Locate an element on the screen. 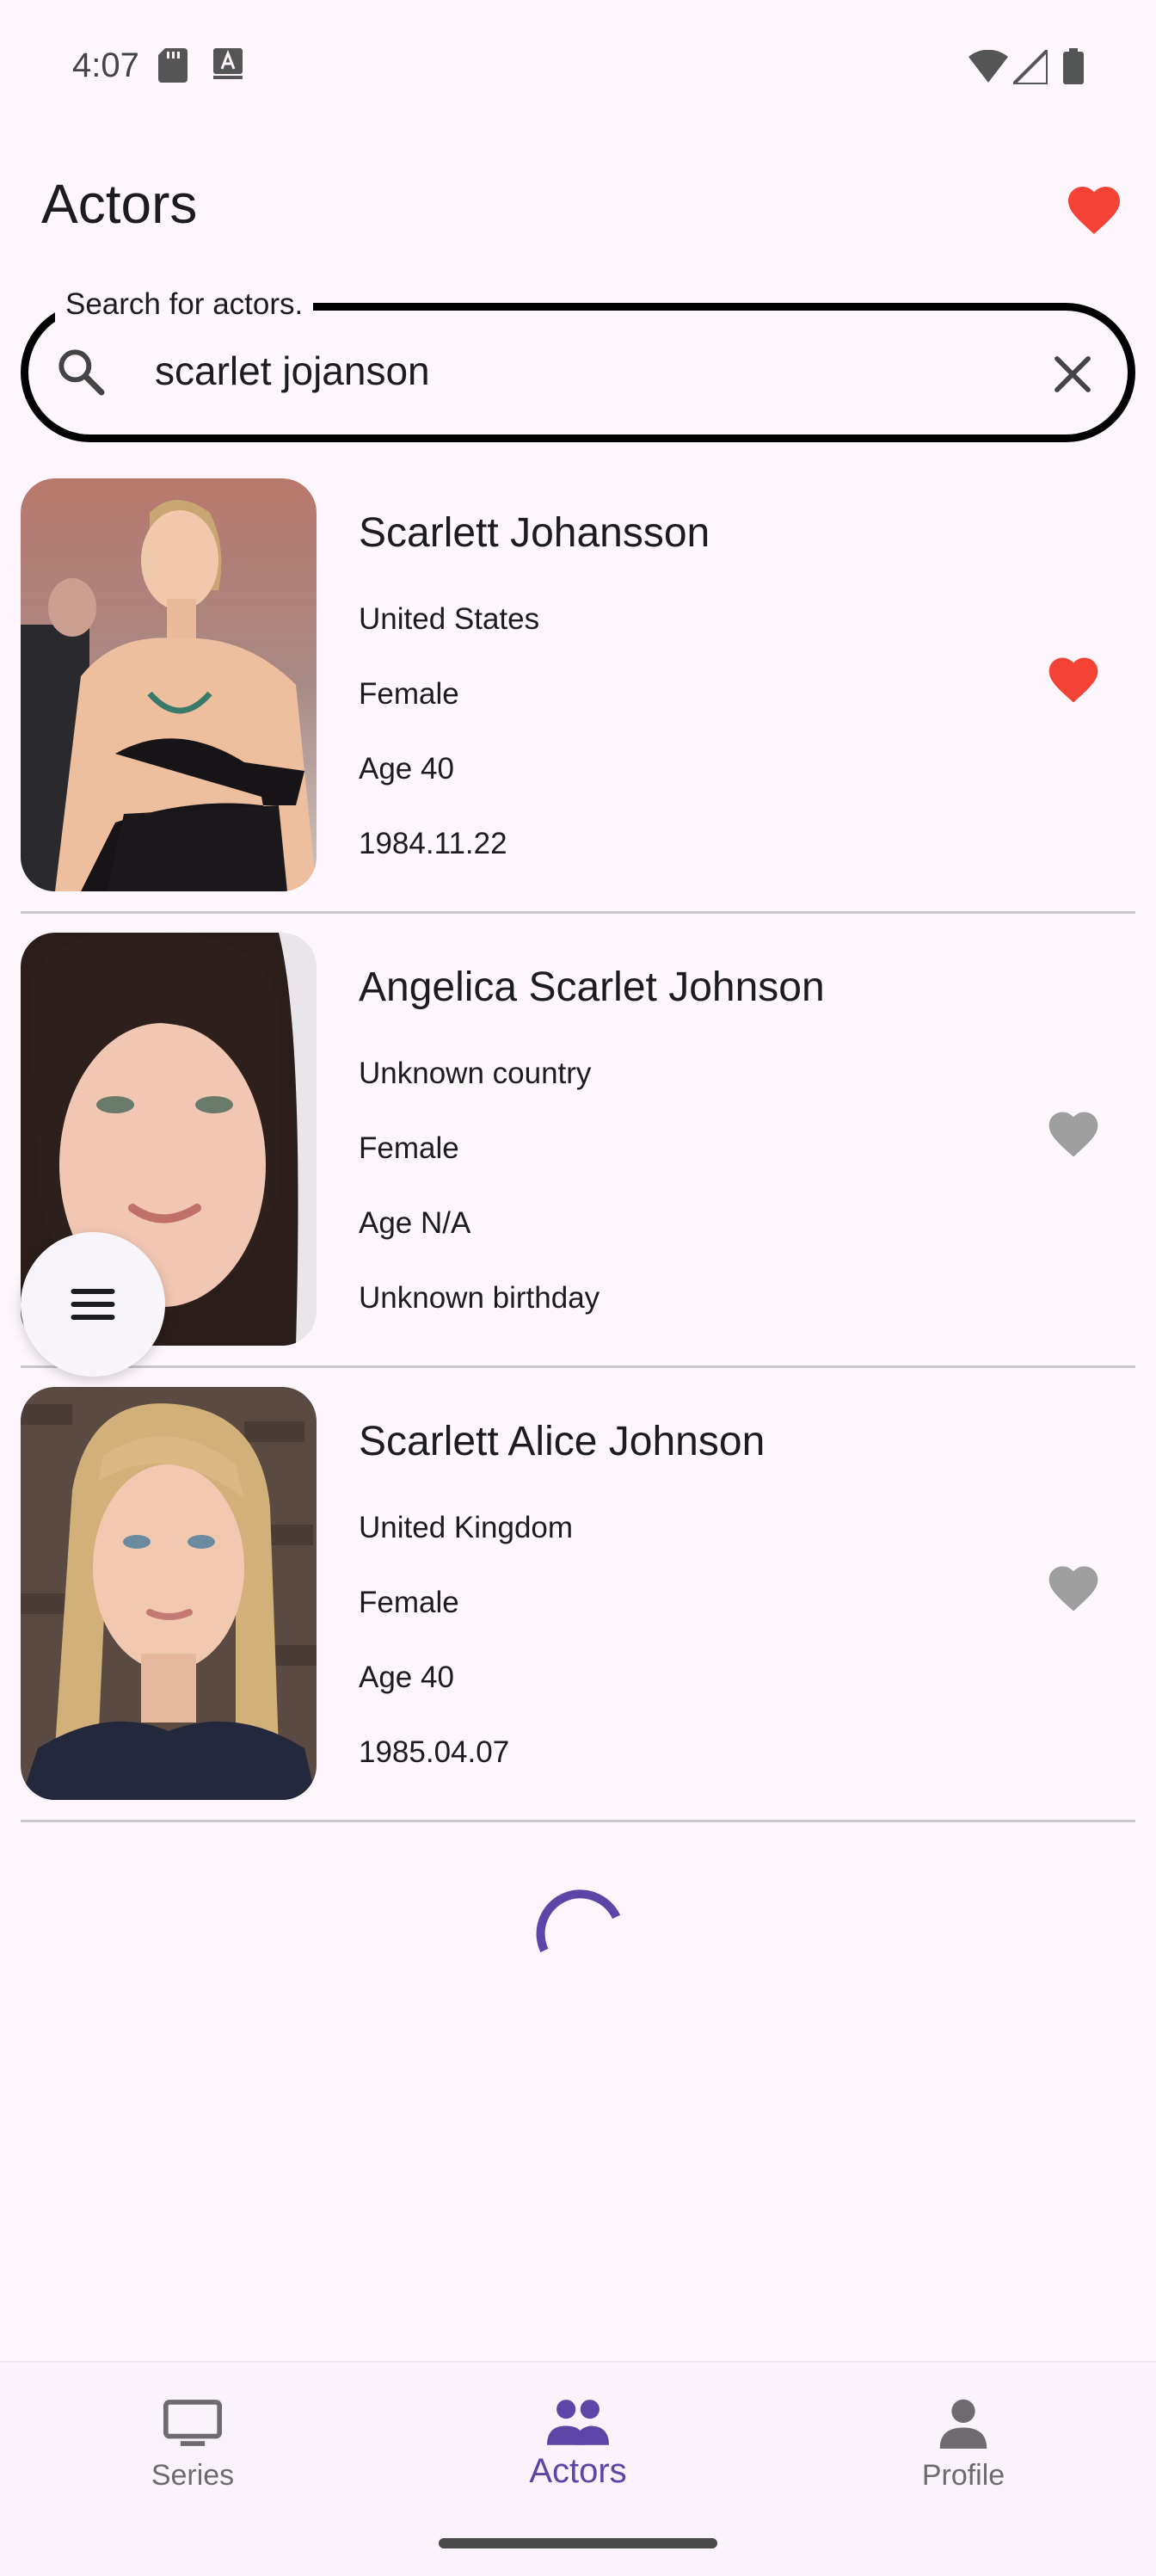  nav-item-series: Series is located at coordinates (193, 2445).